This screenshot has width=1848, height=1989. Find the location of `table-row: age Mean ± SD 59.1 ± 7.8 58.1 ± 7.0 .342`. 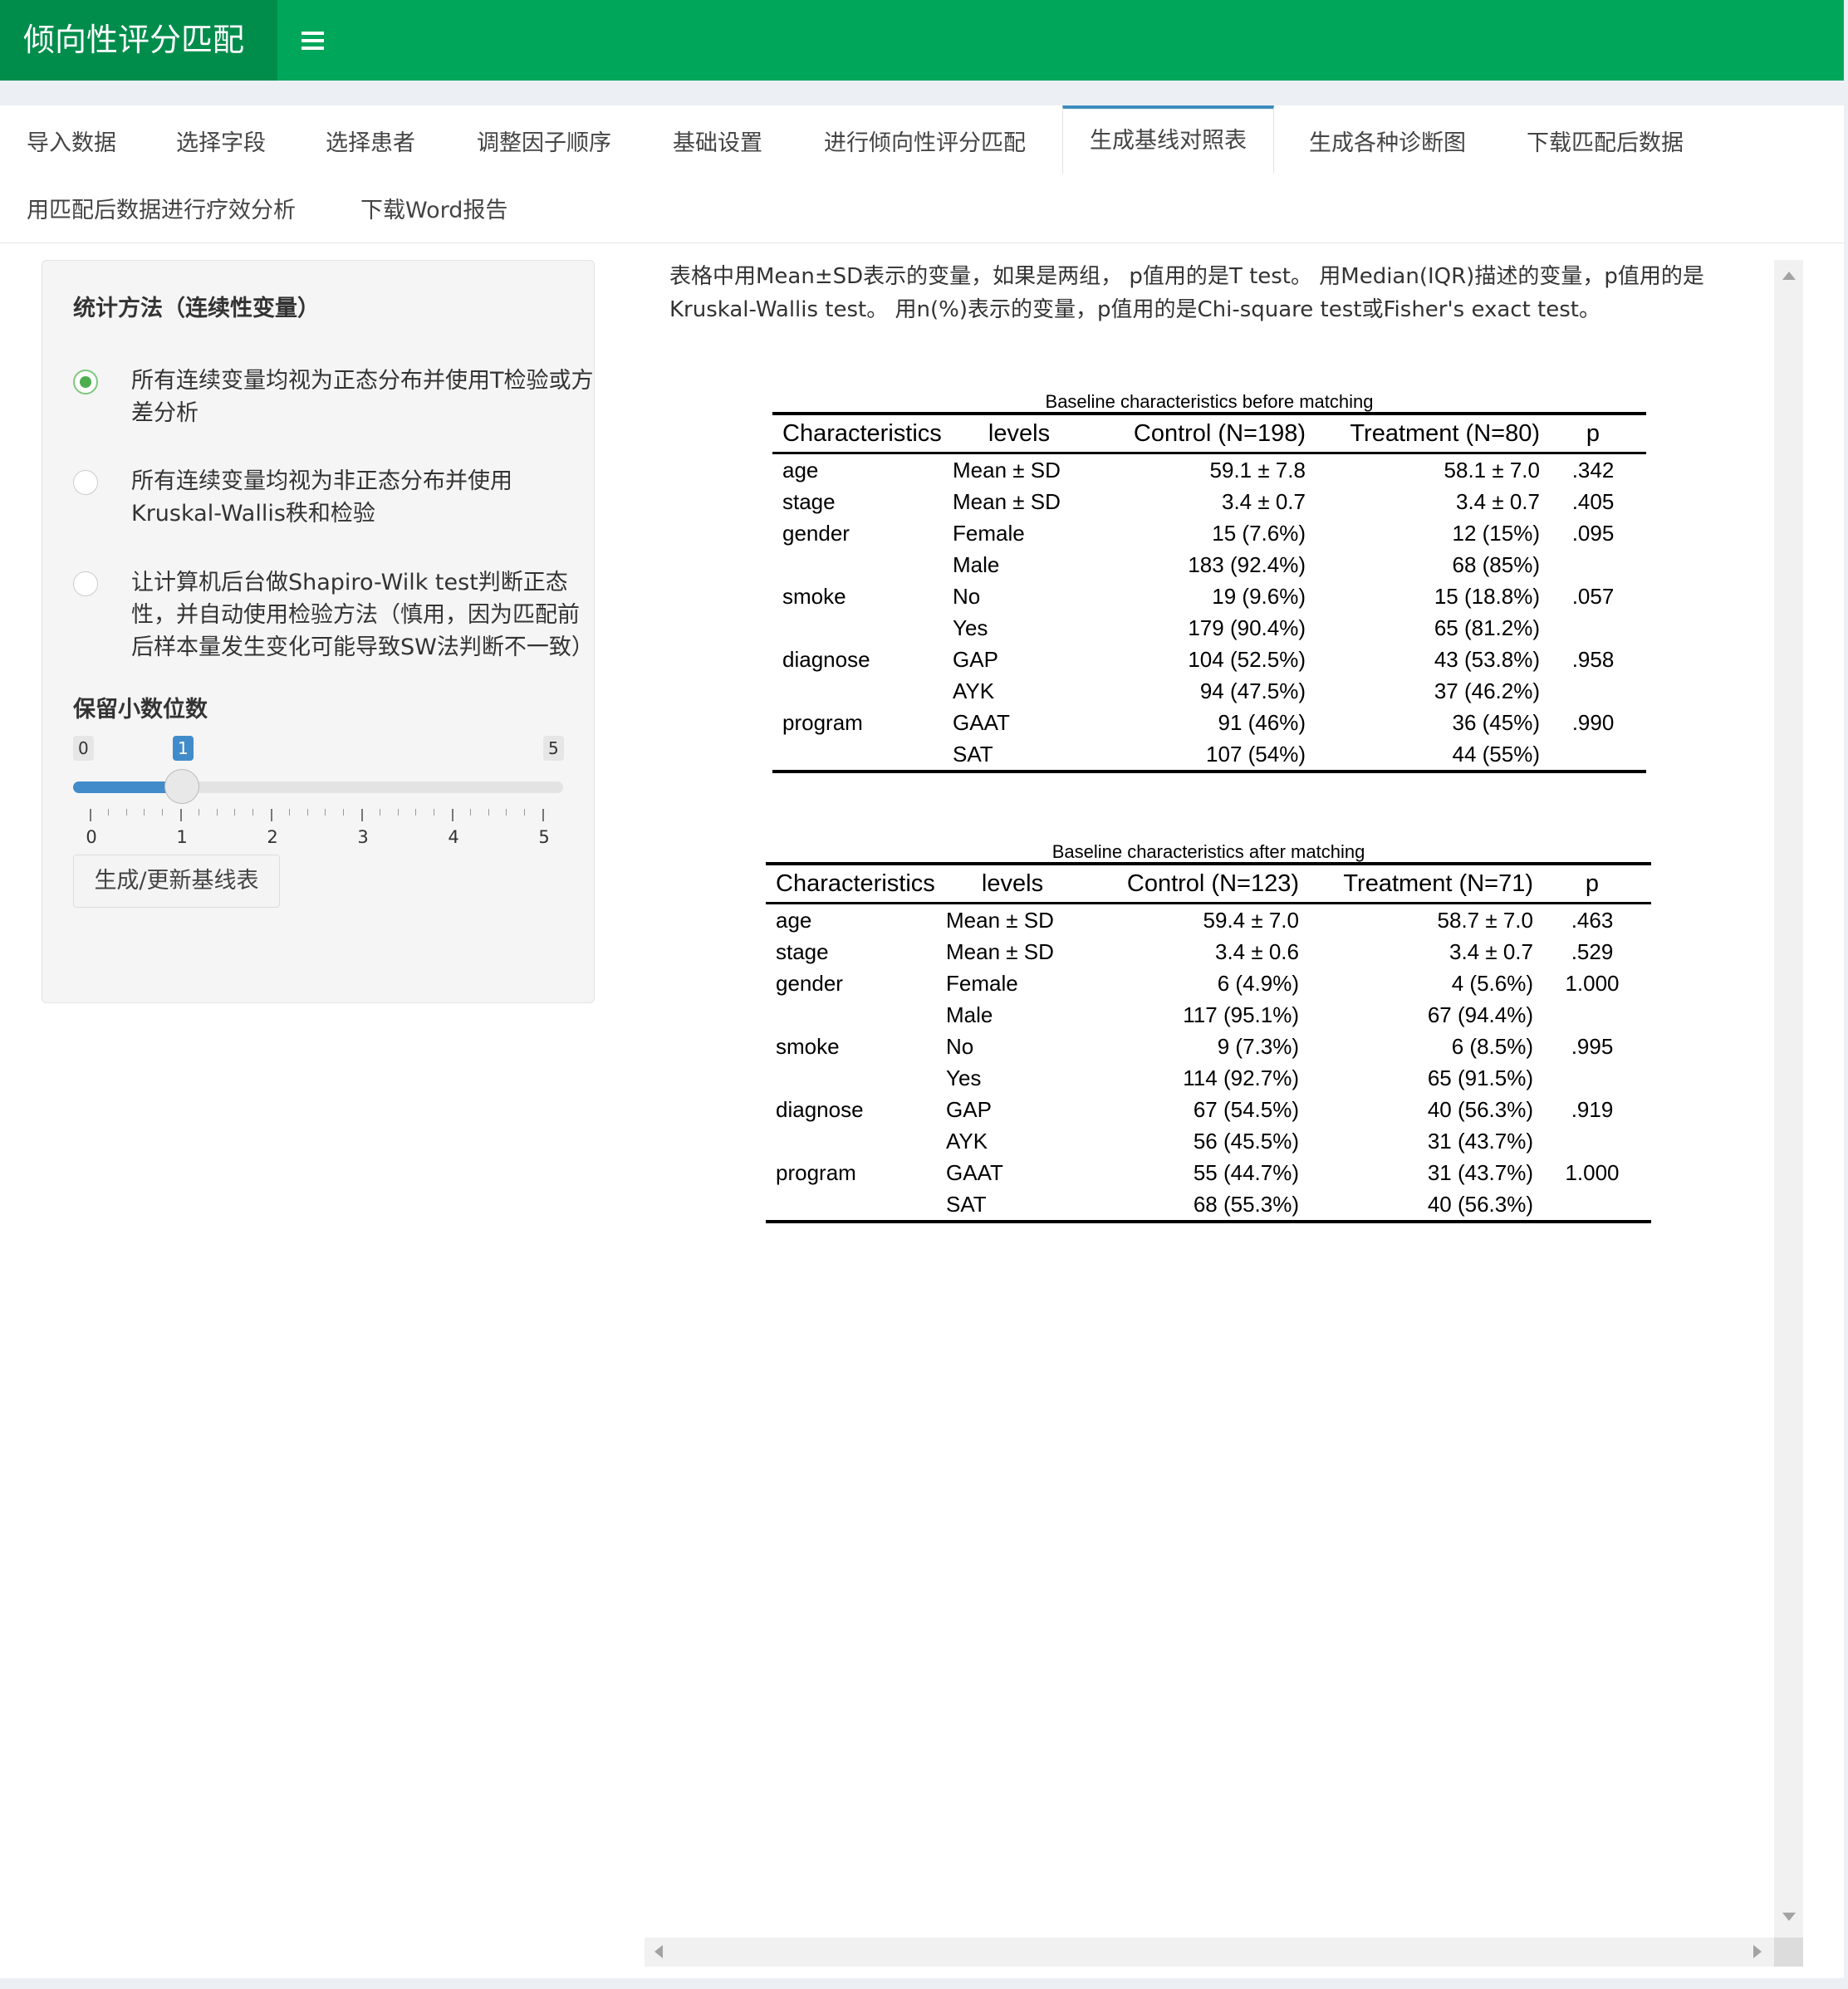

table-row: age Mean ± SD 59.1 ± 7.8 58.1 ± 7.0 .342 is located at coordinates (1209, 470).